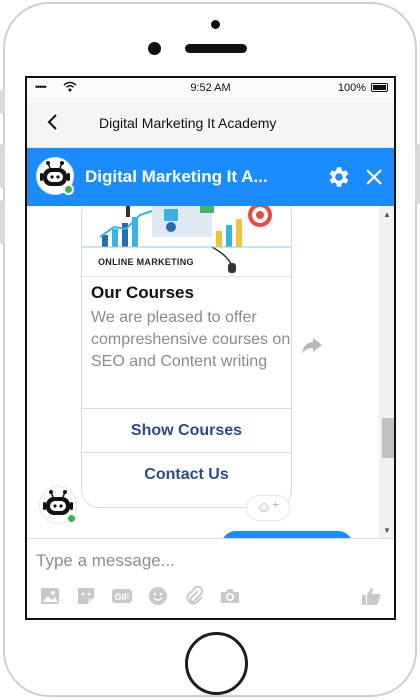 This screenshot has width=420, height=700. I want to click on proximity-sensor, so click(215, 24).